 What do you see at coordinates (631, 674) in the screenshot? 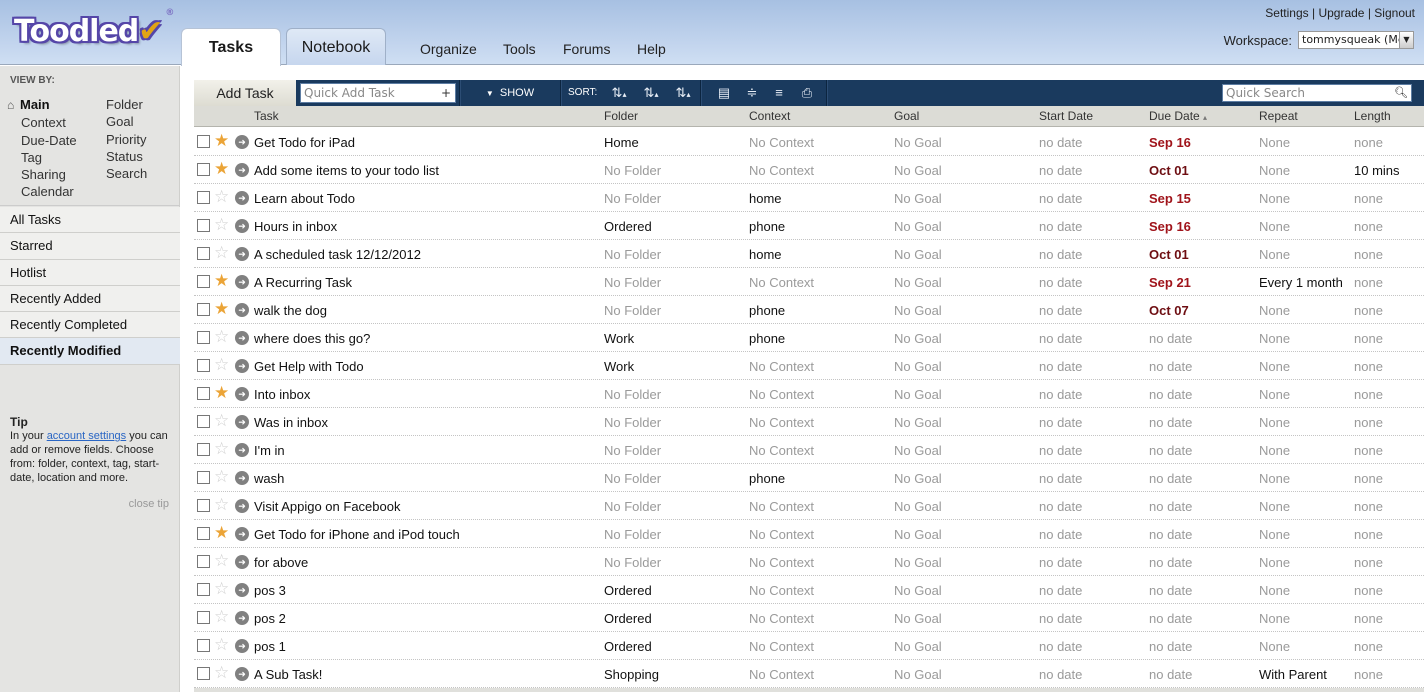
I see `task-folder: Shopping` at bounding box center [631, 674].